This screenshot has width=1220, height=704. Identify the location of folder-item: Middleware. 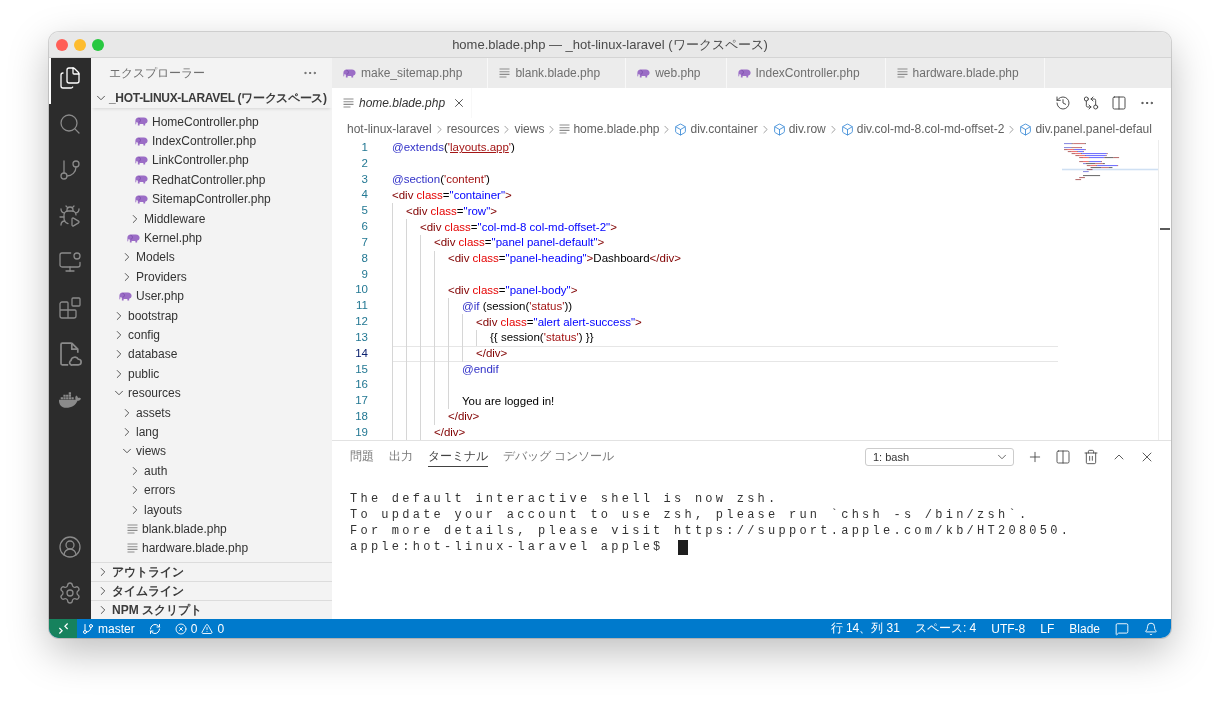
(167, 219).